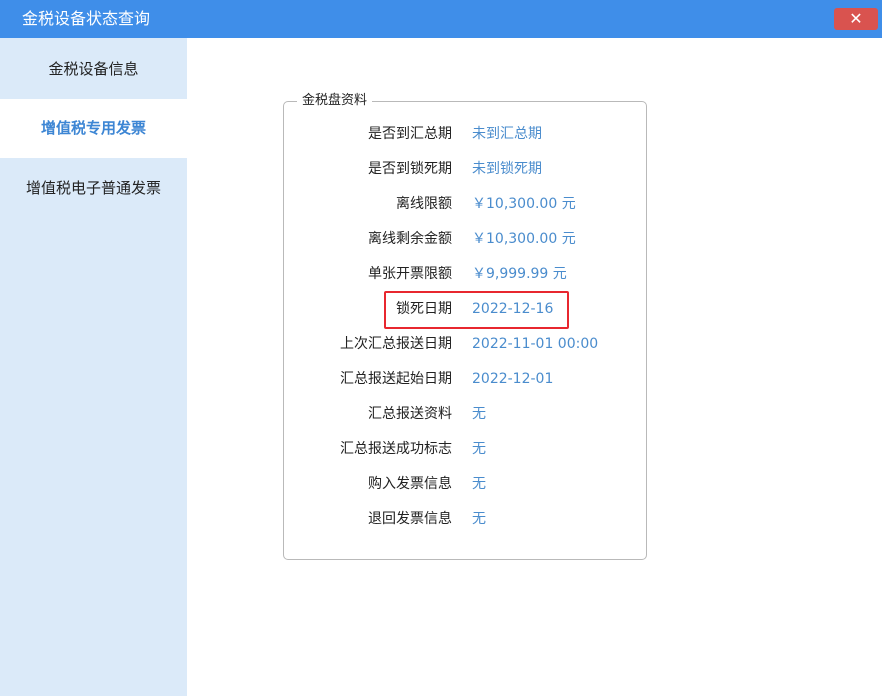  What do you see at coordinates (441, 19) in the screenshot?
I see `title-bar: 金税设备状态查询 ✕` at bounding box center [441, 19].